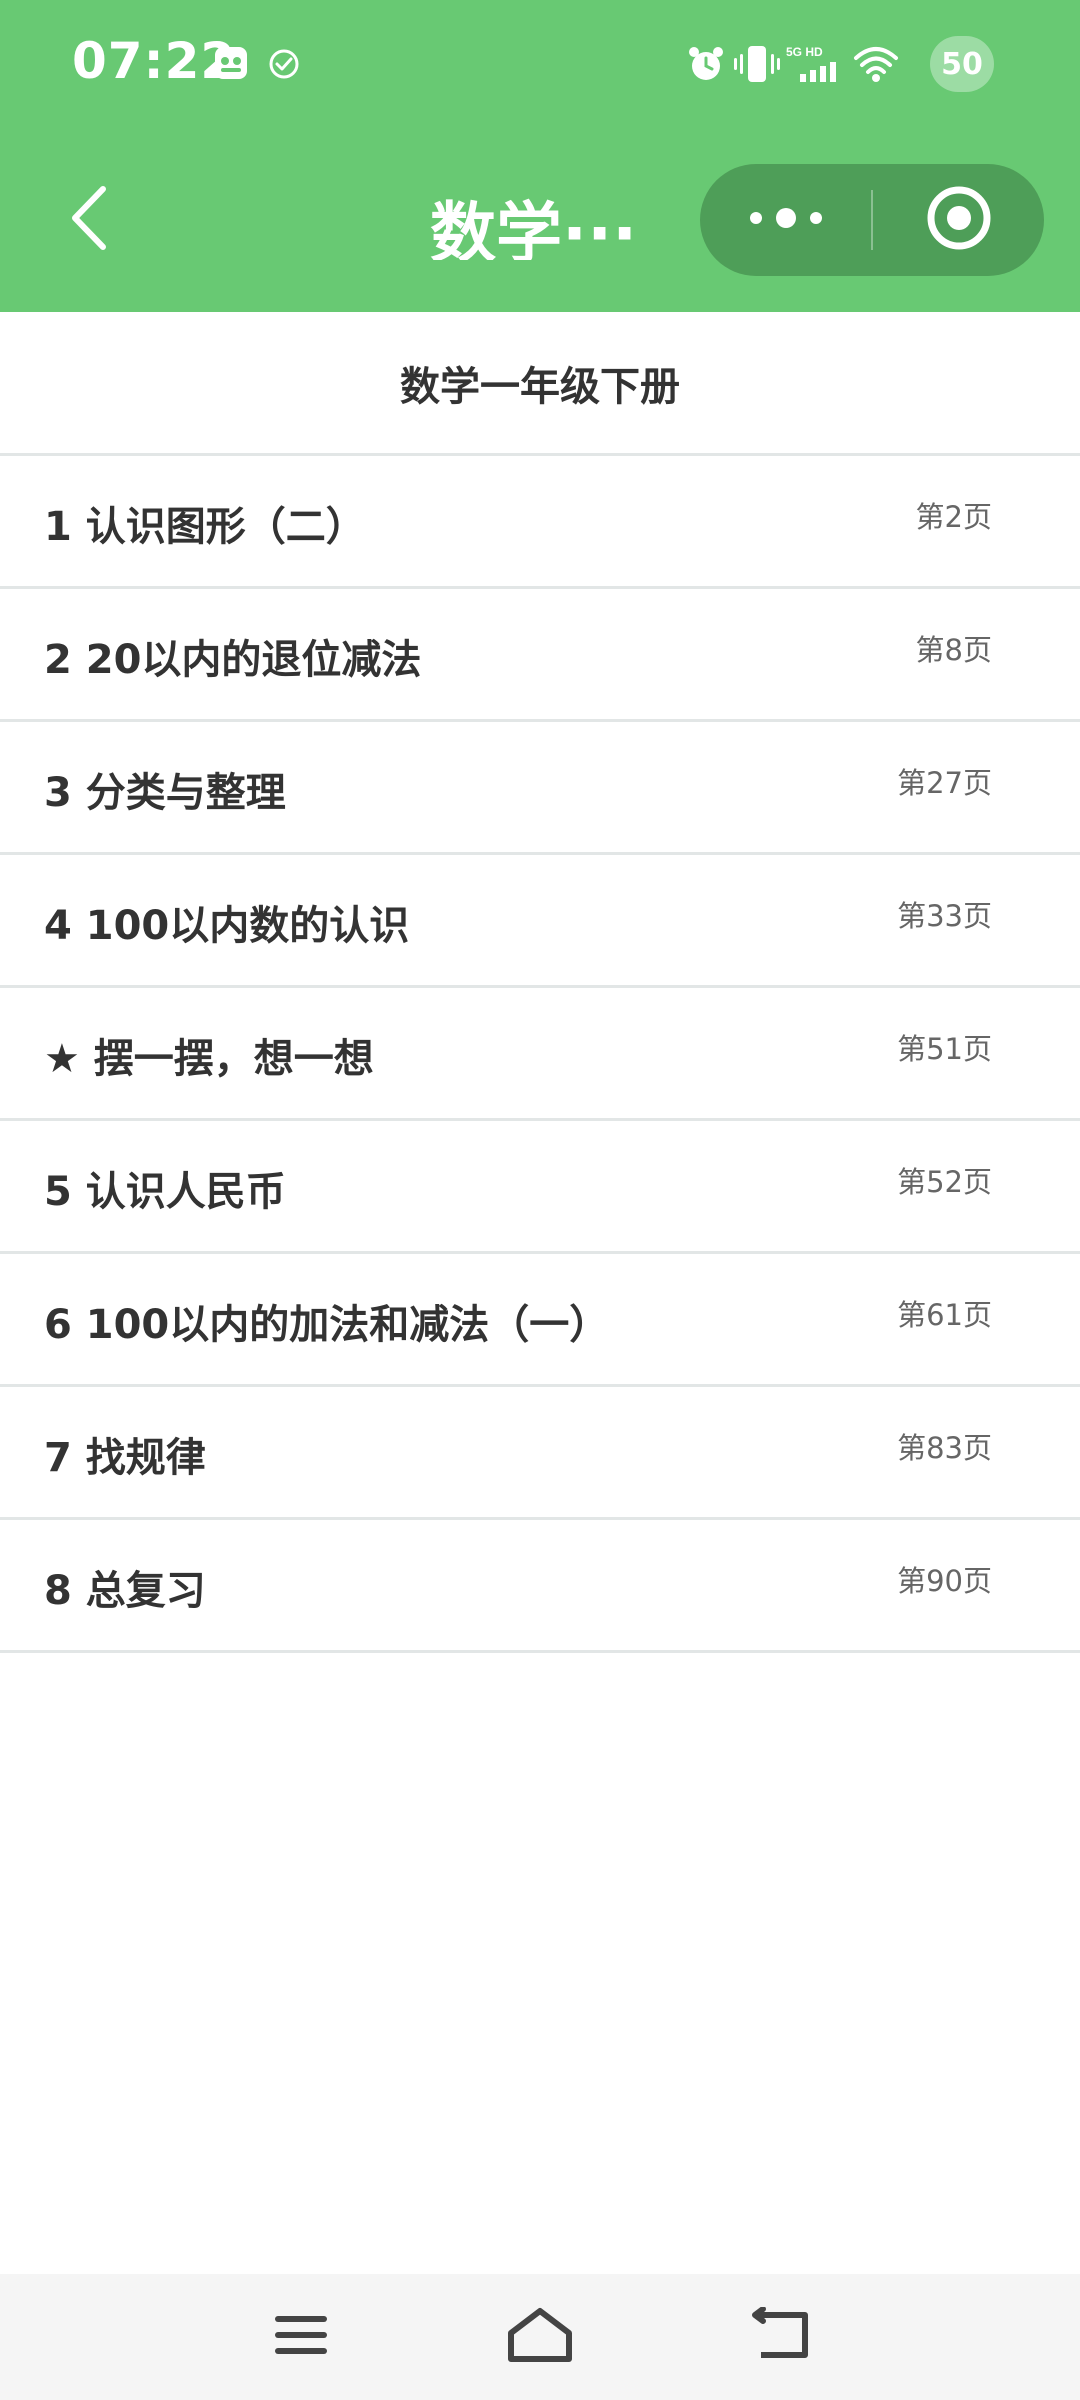 Image resolution: width=1080 pixels, height=2400 pixels. Describe the element at coordinates (540, 788) in the screenshot. I see `list-item: 3 分类与整理 第27页` at that location.